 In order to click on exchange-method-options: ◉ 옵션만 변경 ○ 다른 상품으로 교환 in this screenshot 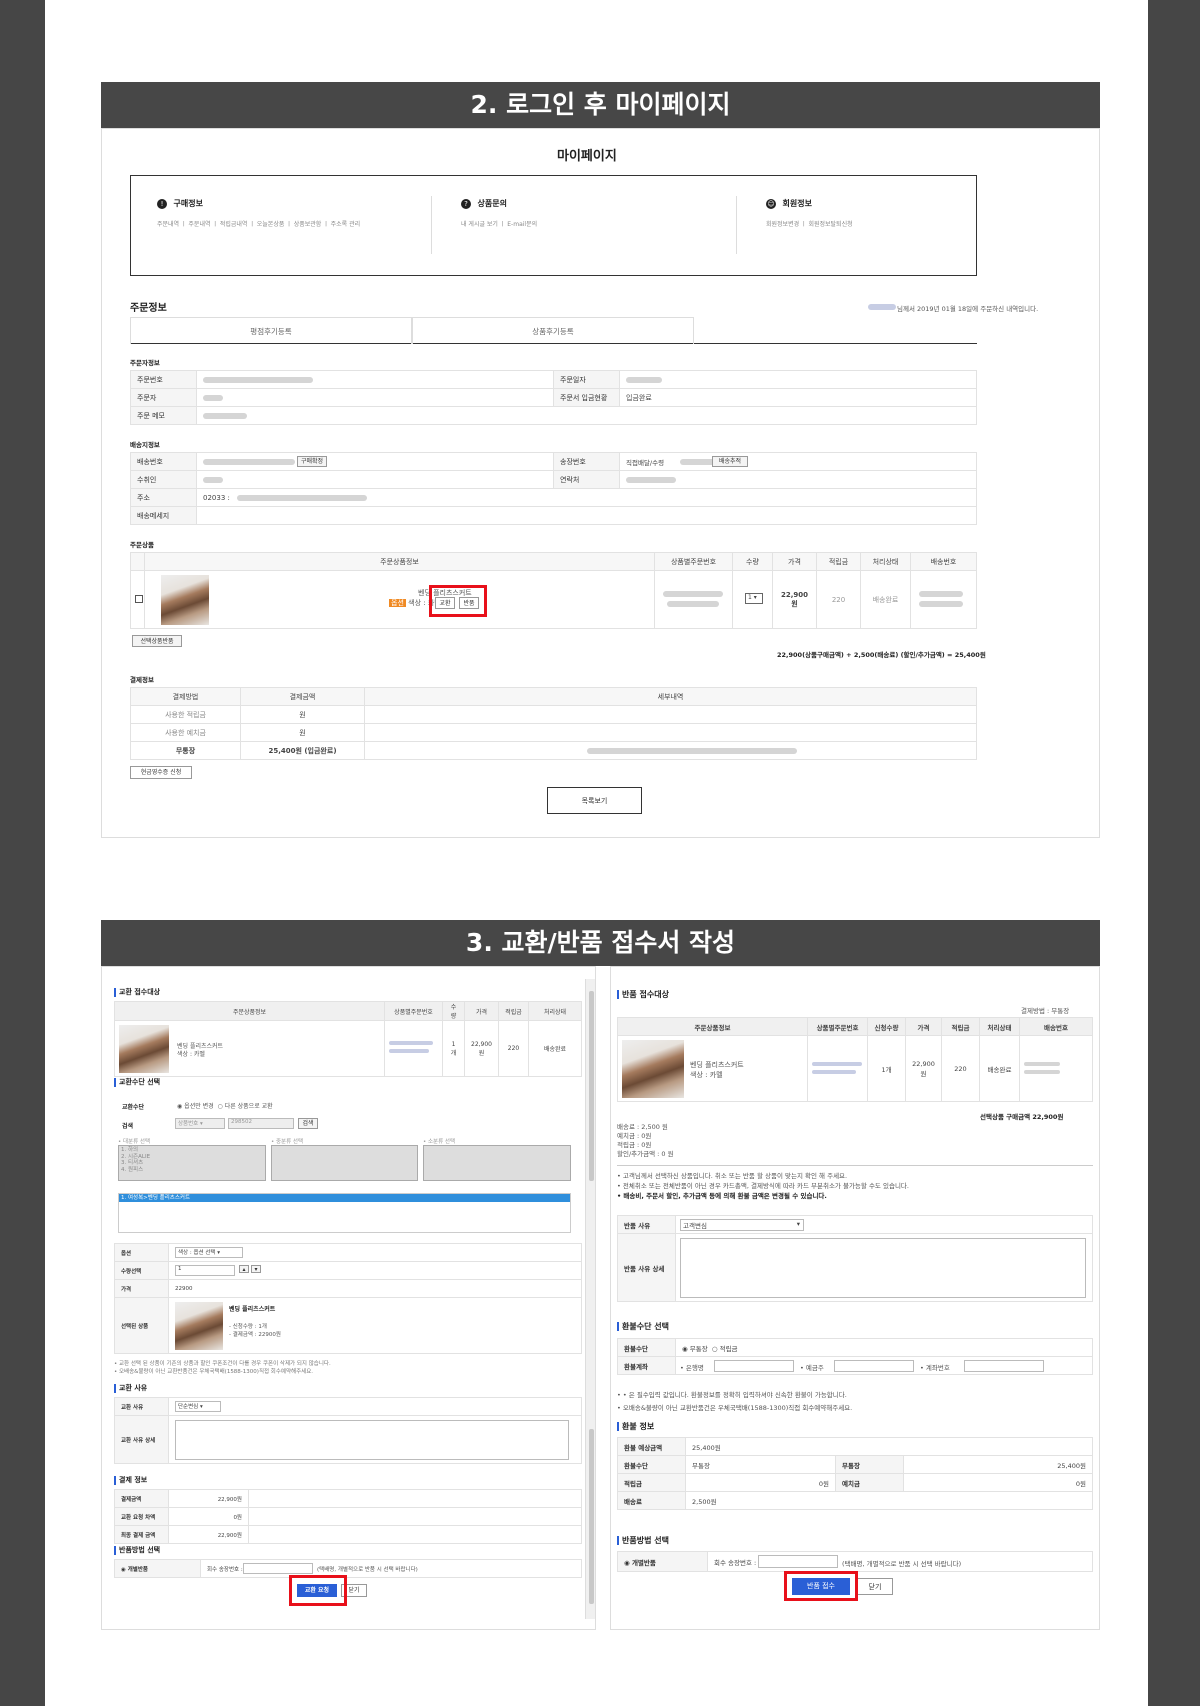, I will do `click(225, 1105)`.